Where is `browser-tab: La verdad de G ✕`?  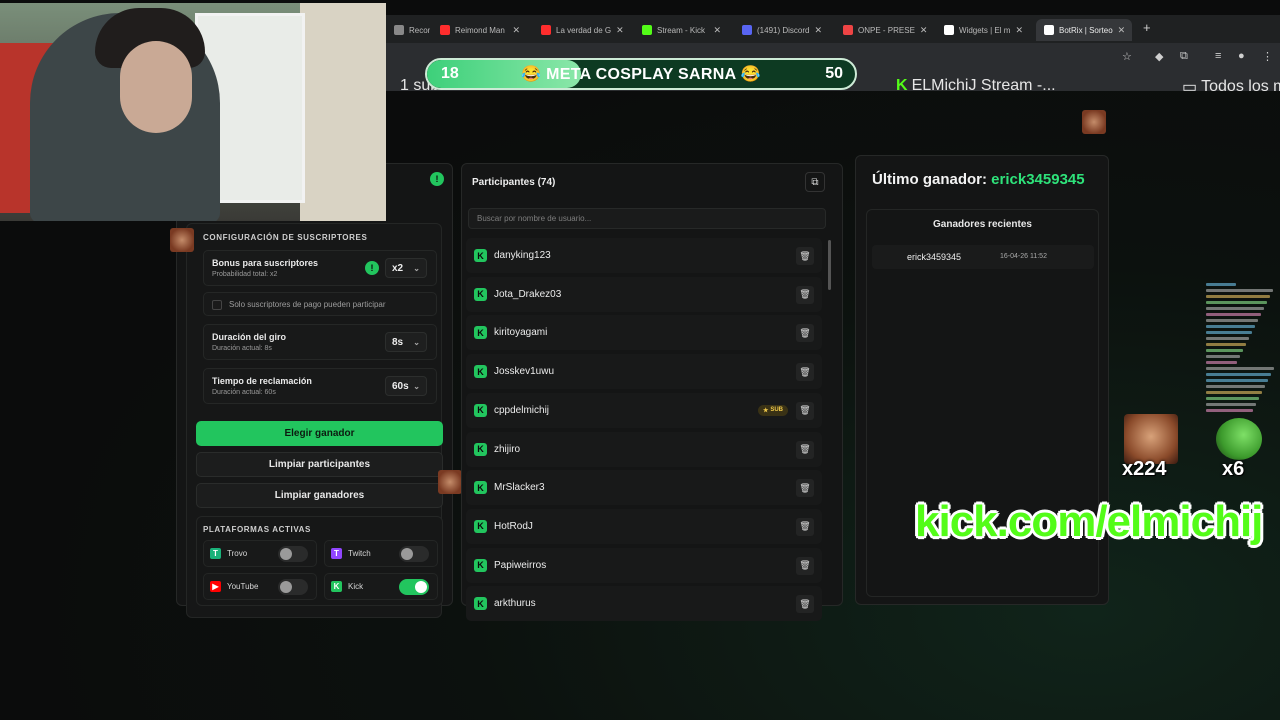
browser-tab: La verdad de G ✕ is located at coordinates (581, 30).